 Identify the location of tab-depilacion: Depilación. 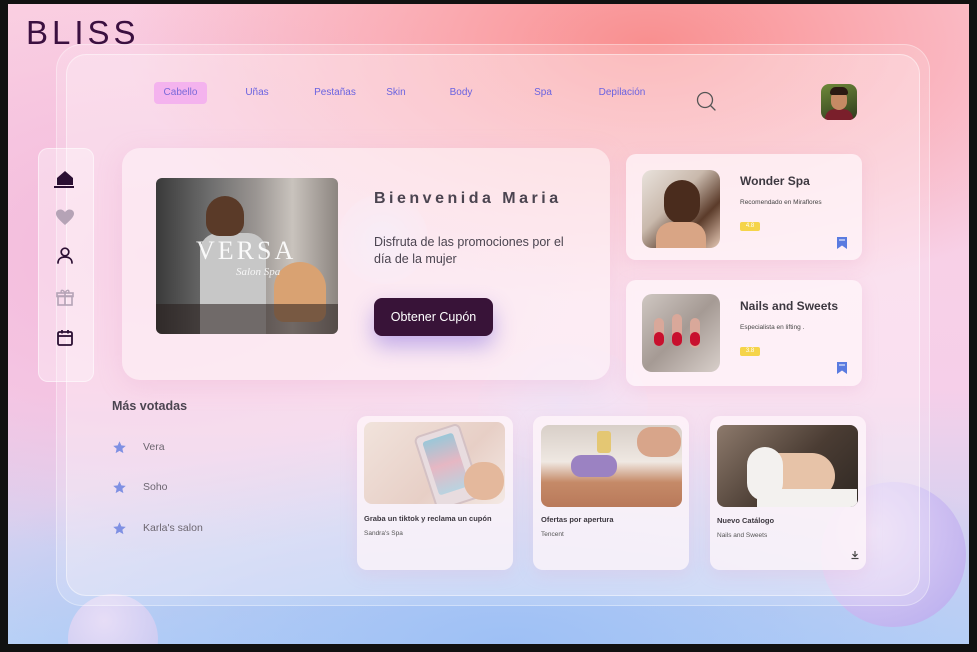
(622, 93).